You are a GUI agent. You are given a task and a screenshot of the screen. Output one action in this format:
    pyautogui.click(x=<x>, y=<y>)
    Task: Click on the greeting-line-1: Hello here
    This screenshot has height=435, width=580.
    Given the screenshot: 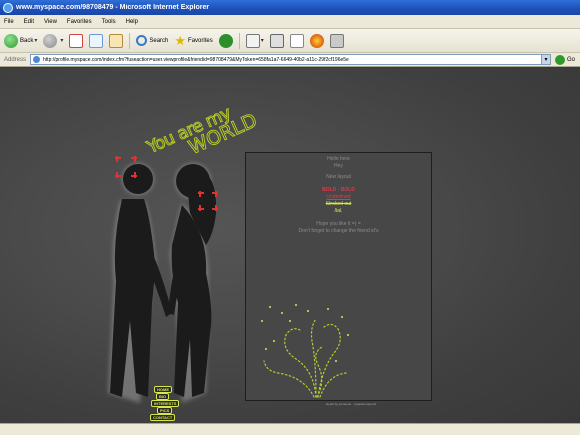 What is the action you would take?
    pyautogui.click(x=338, y=159)
    